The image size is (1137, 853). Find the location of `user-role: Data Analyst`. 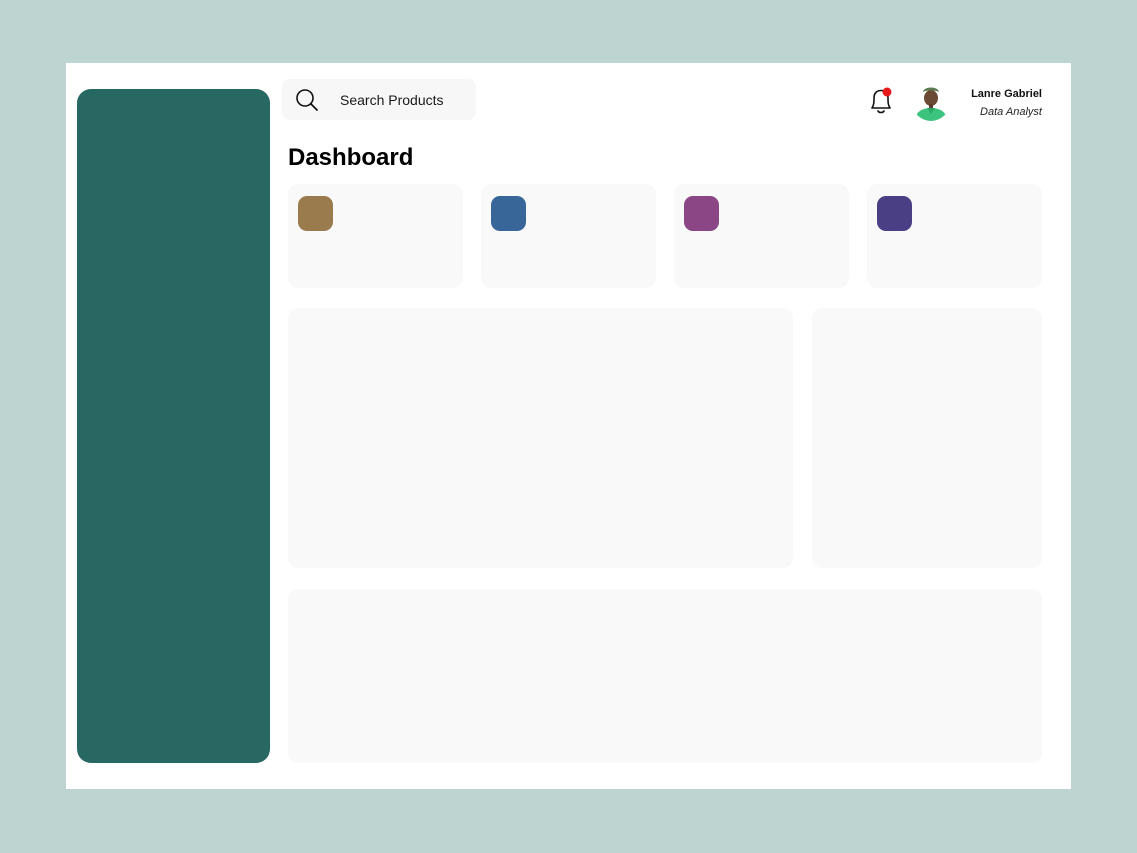

user-role: Data Analyst is located at coordinates (1011, 112).